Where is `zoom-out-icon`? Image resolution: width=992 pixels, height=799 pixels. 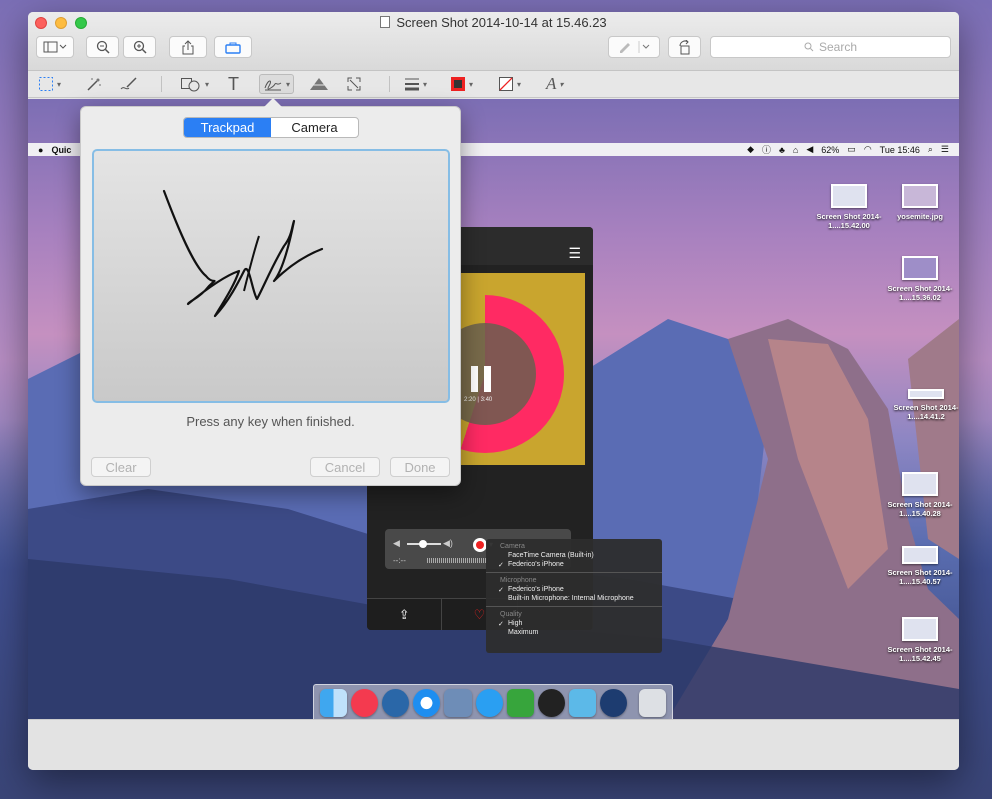
zoom-out-icon is located at coordinates (103, 47).